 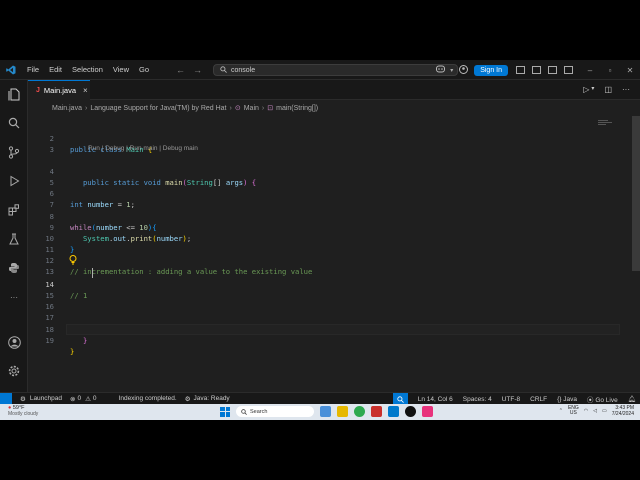 What do you see at coordinates (6, 398) in the screenshot?
I see `remote-indicator-icon` at bounding box center [6, 398].